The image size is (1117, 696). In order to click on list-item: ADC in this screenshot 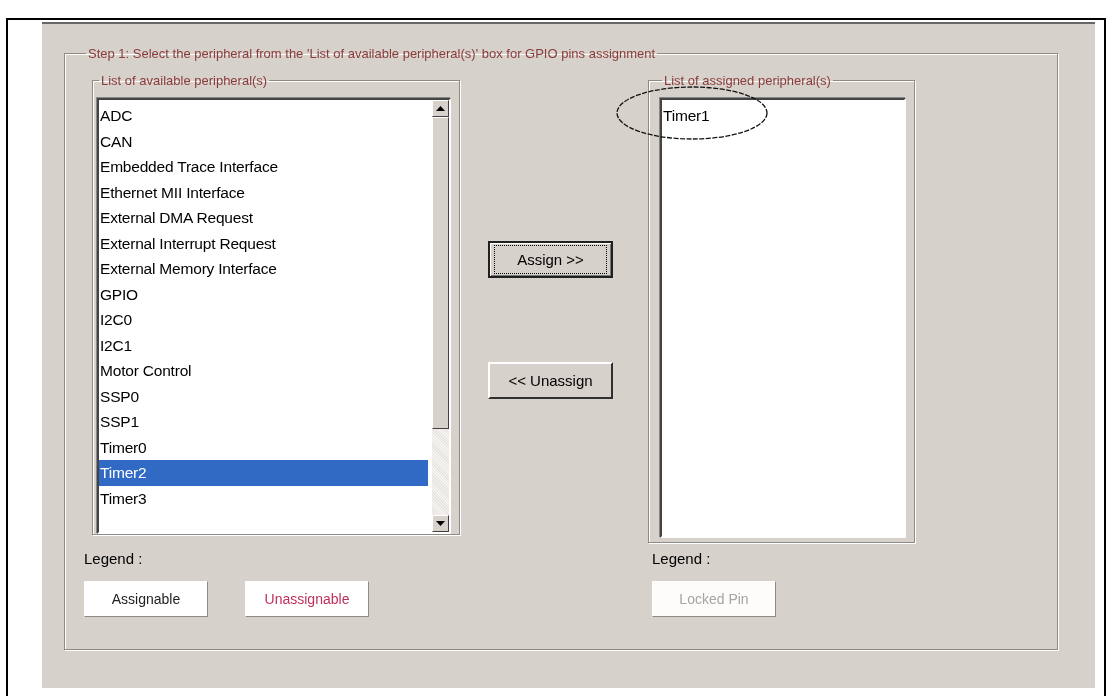, I will do `click(265, 116)`.